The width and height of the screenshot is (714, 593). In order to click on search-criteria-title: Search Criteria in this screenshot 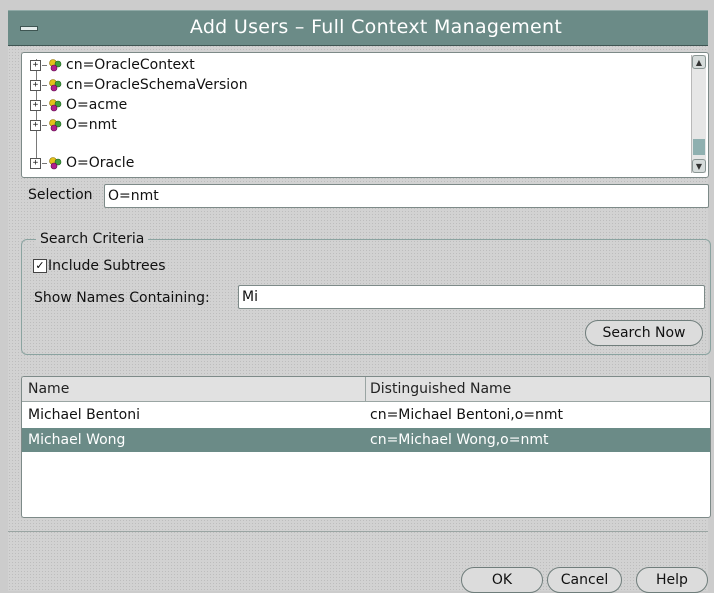, I will do `click(92, 239)`.